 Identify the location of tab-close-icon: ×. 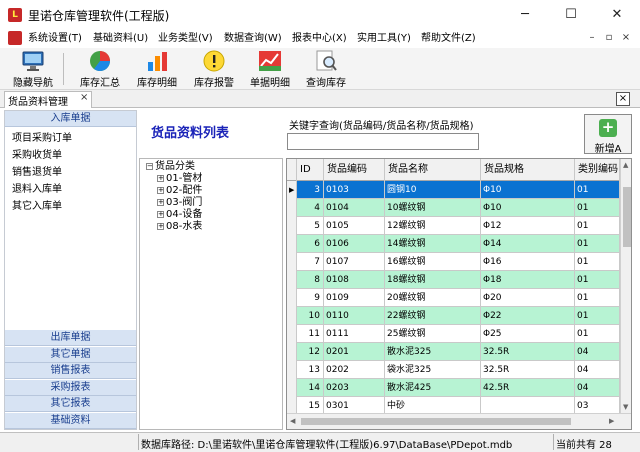
(84, 97).